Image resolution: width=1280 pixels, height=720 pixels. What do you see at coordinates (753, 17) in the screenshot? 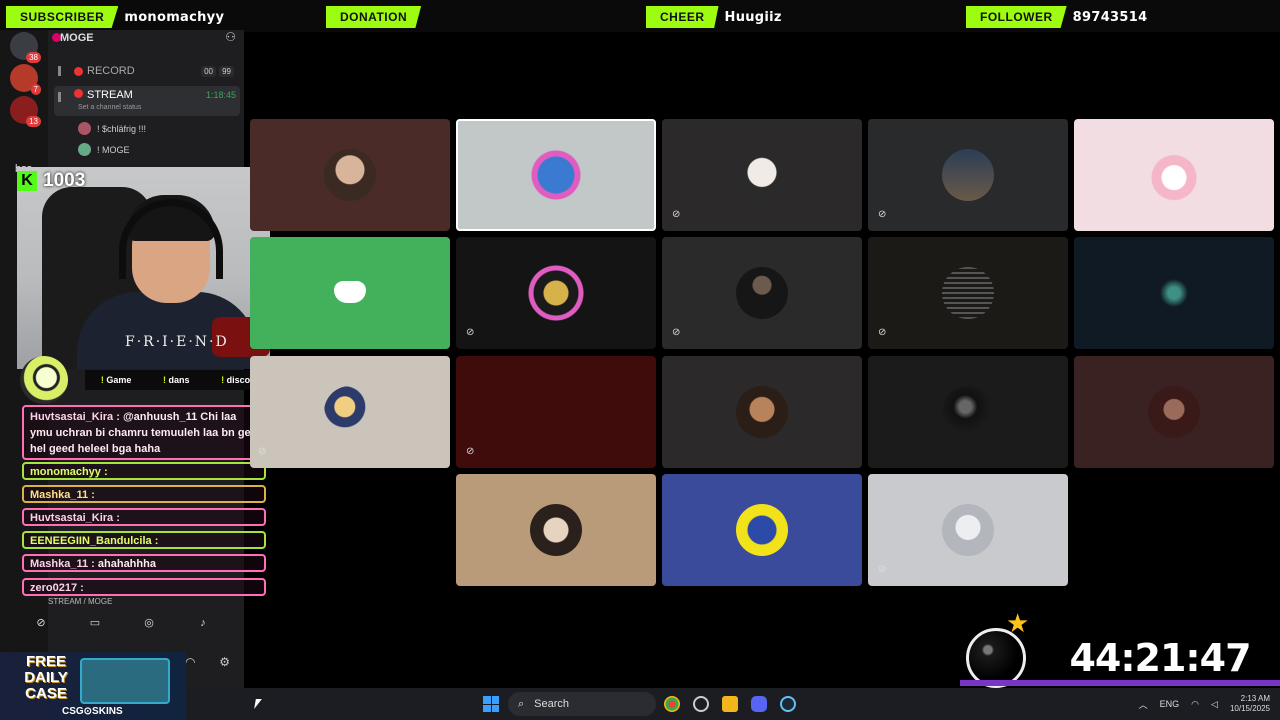
I see `alert-value: Huugiiz` at bounding box center [753, 17].